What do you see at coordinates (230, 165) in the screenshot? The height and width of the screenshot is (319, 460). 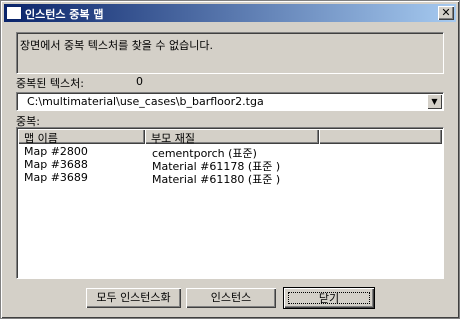 I see `table-row: Map #3688 Material #61178 (표준 )` at bounding box center [230, 165].